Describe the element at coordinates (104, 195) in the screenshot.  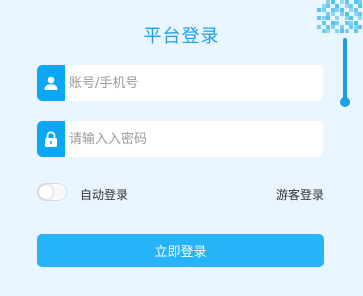
I see `auto-login-label: 自动登录` at that location.